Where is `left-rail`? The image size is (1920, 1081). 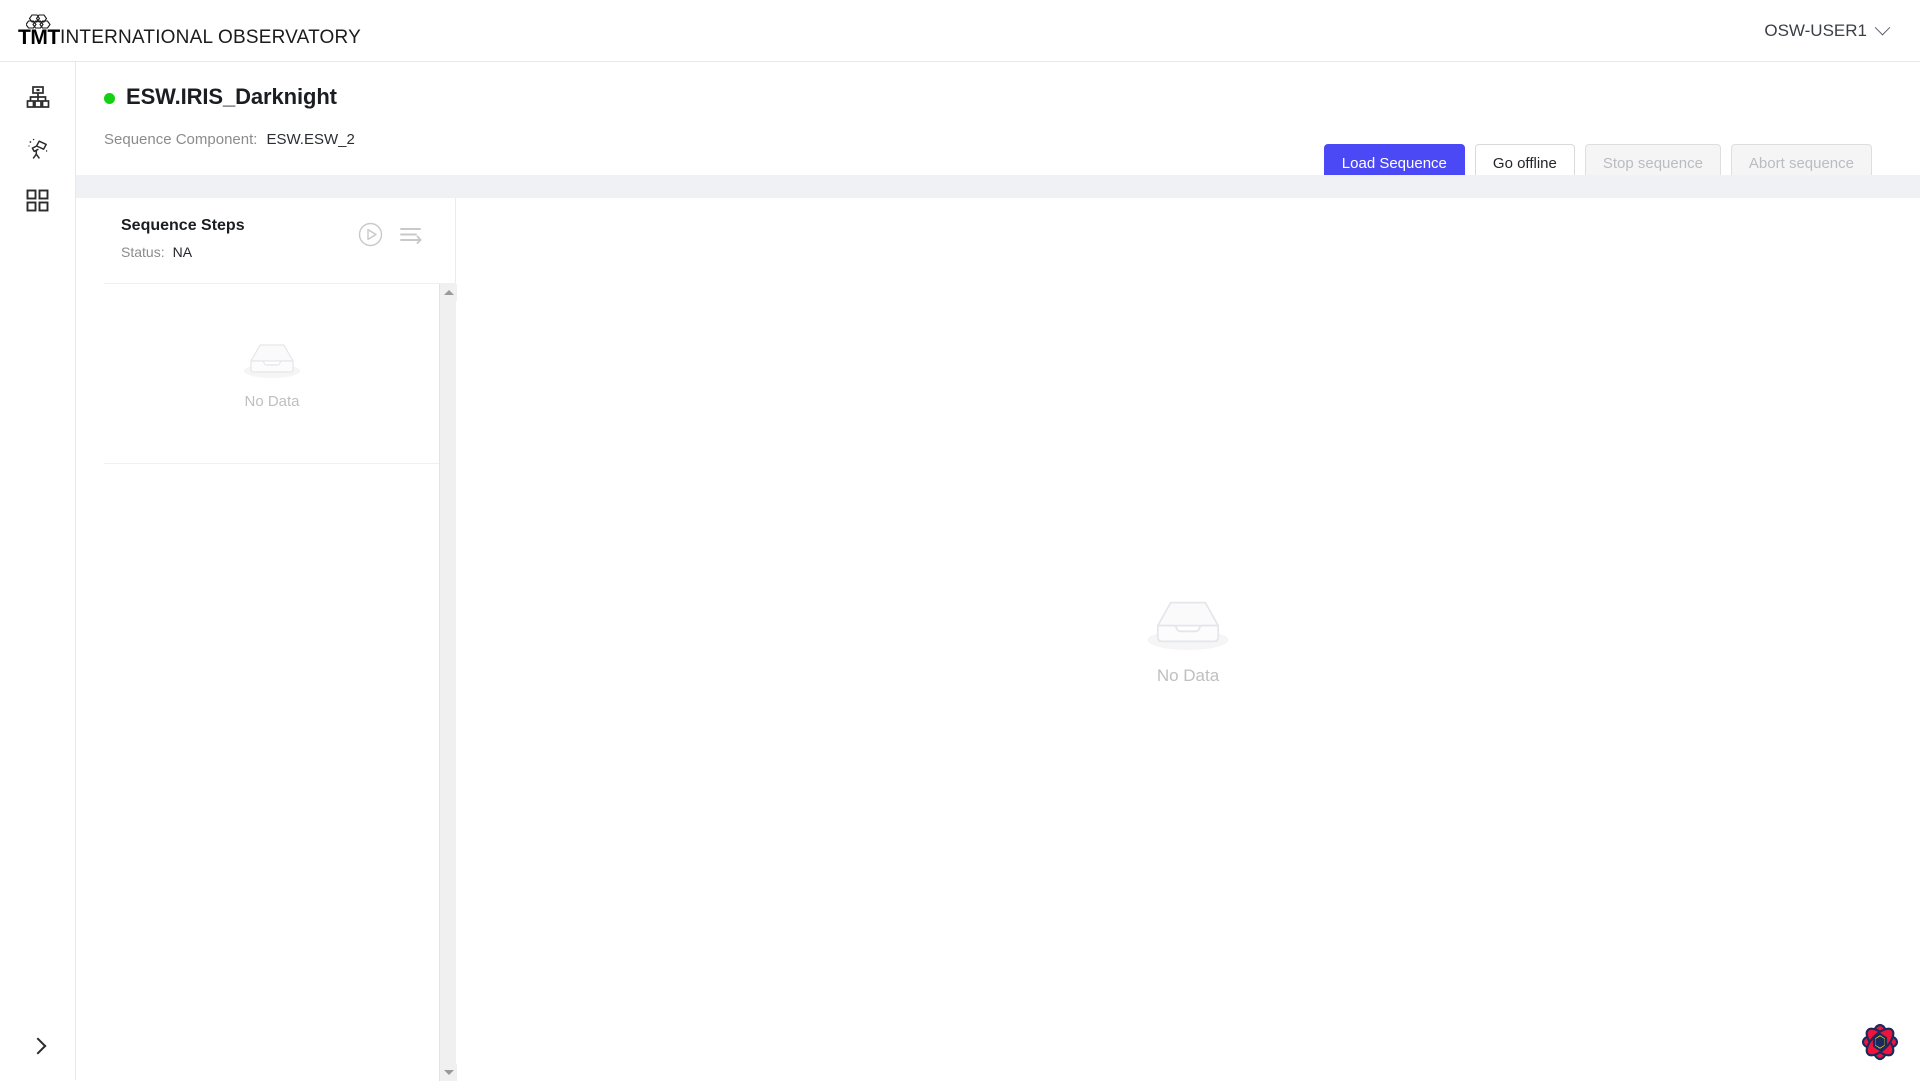
left-rail is located at coordinates (38, 571).